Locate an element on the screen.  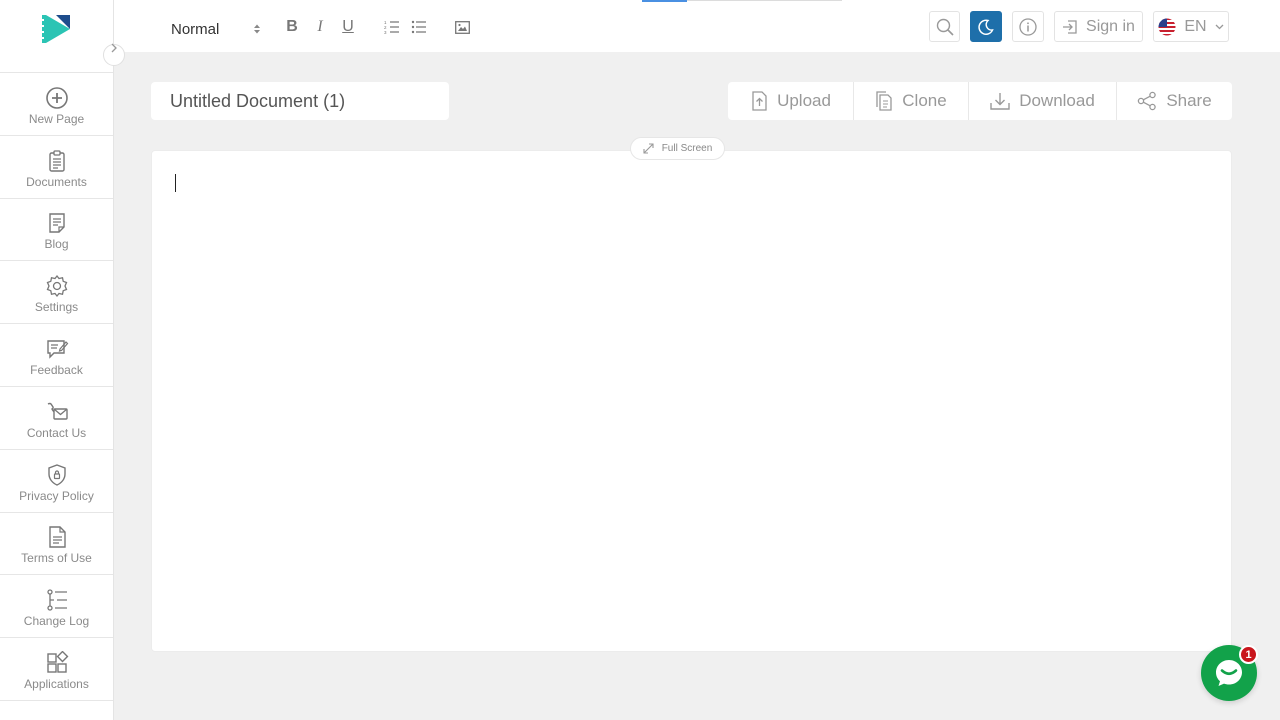
sidebar-item-blog: Blog is located at coordinates (56, 230).